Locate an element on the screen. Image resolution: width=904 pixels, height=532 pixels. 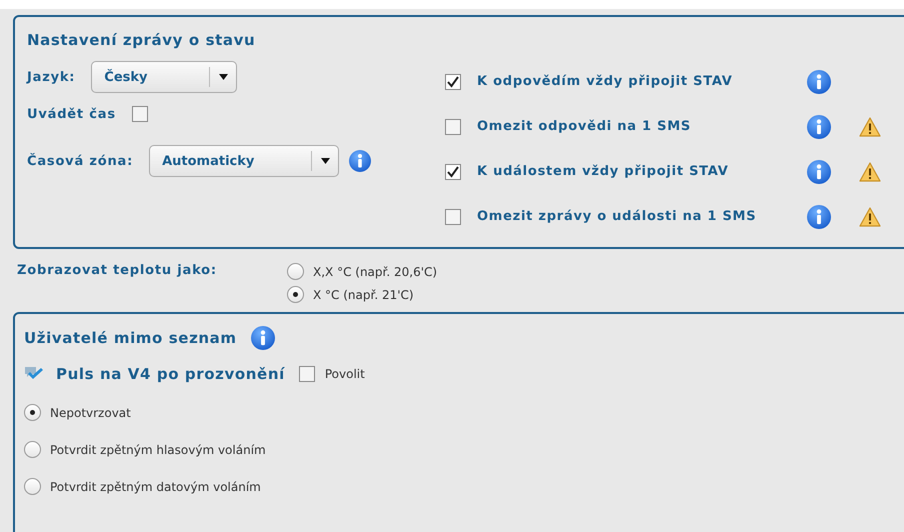
radio-label: Potvrdit zpětným hlasovým voláním is located at coordinates (158, 449).